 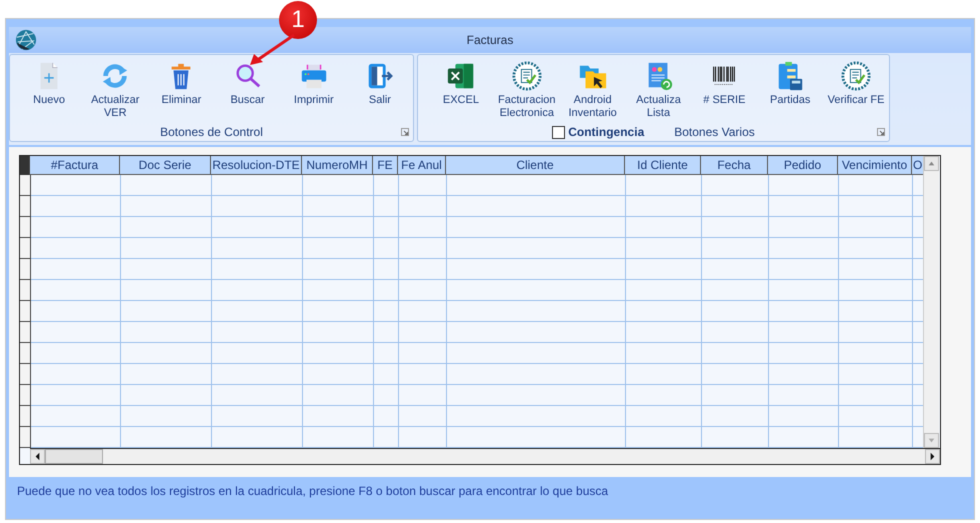 I want to click on ribbon-button: Facturacion Electronica, so click(x=527, y=90).